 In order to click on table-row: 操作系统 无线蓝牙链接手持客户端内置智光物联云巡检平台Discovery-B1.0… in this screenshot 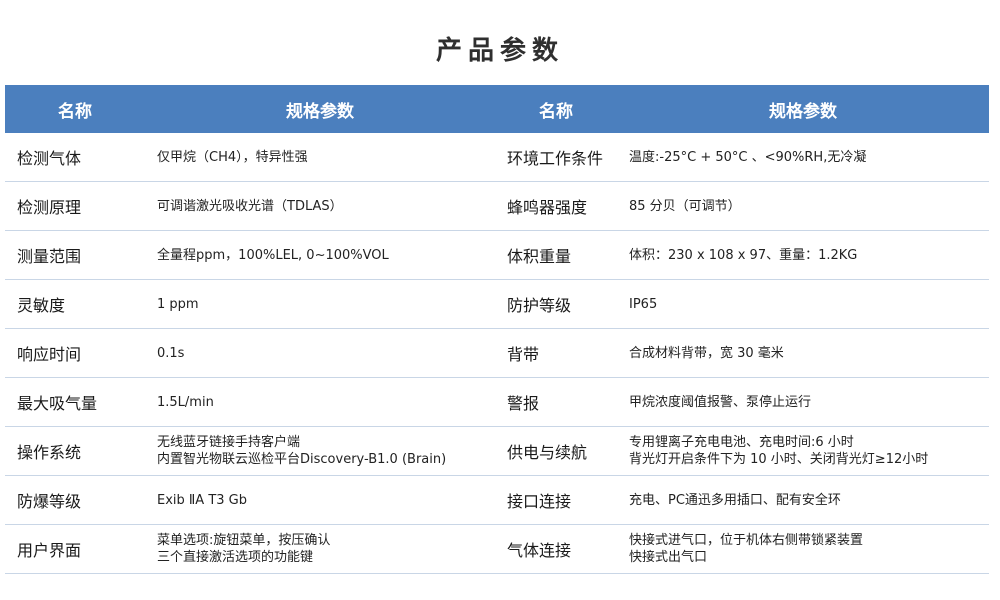, I will do `click(497, 451)`.